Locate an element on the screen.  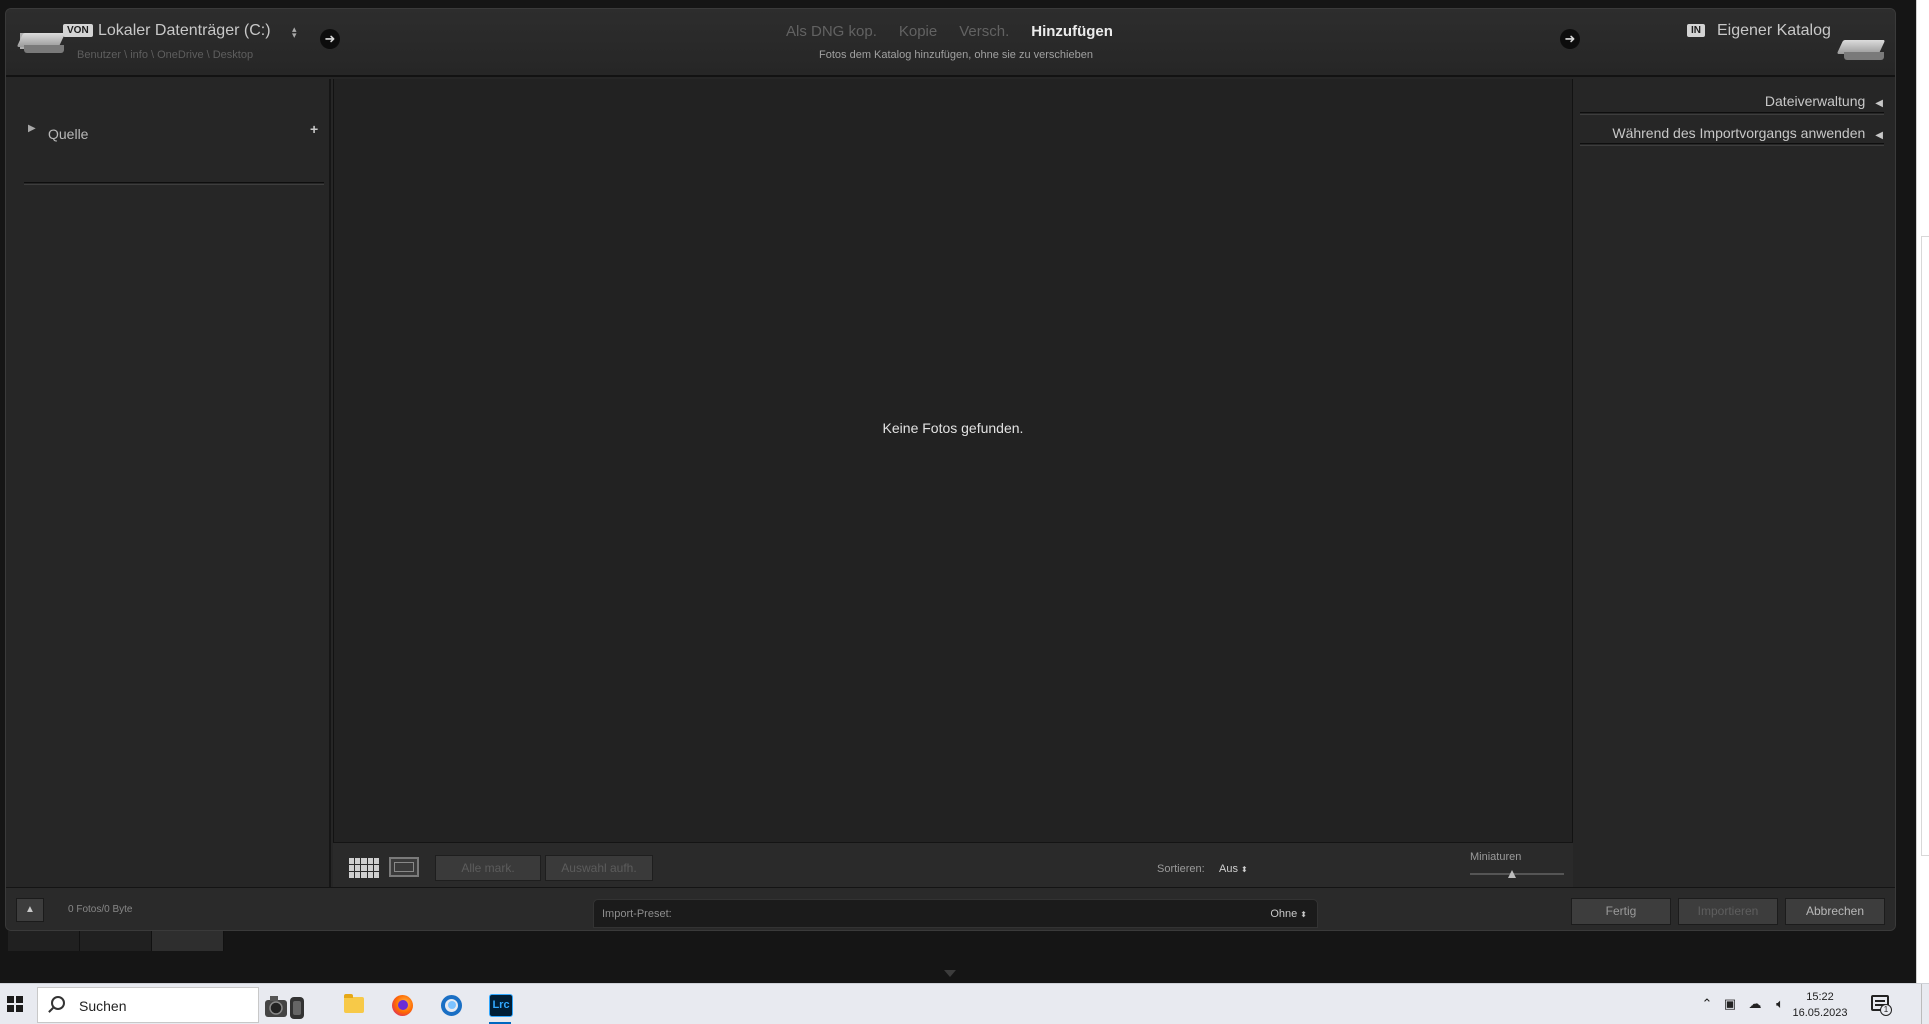
tab-hinzufuegen: Hinzufügen is located at coordinates (1072, 31).